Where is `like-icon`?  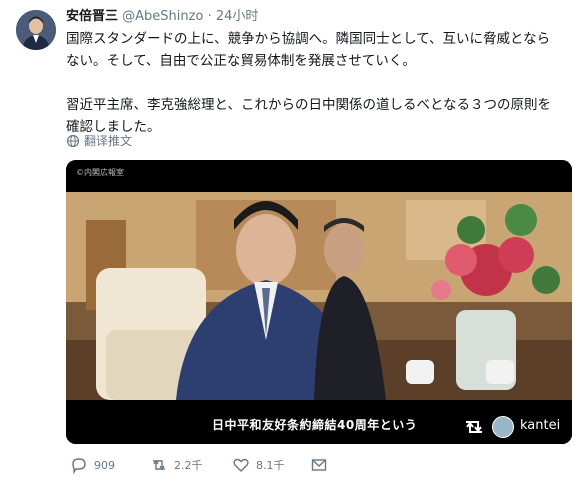
like-icon is located at coordinates (241, 465).